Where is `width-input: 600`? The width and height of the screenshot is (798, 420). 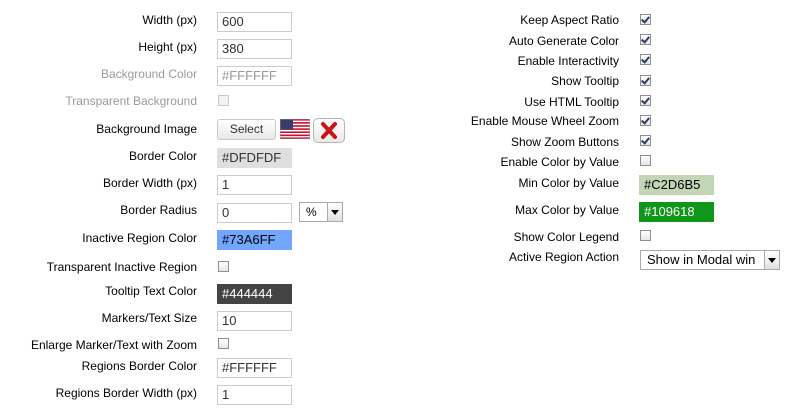
width-input: 600 is located at coordinates (254, 22).